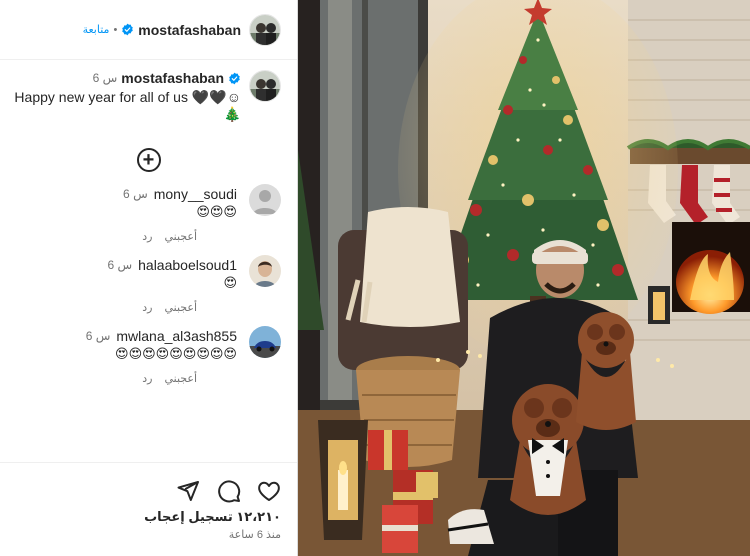 The width and height of the screenshot is (750, 556). What do you see at coordinates (216, 211) in the screenshot?
I see `comment-text: 😍😍😍` at bounding box center [216, 211].